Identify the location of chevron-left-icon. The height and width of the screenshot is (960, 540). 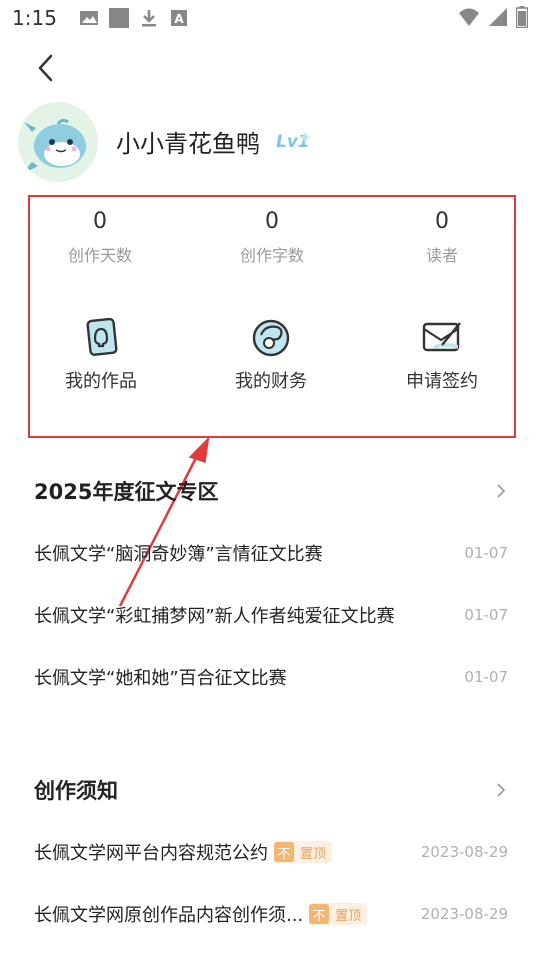
(45, 68).